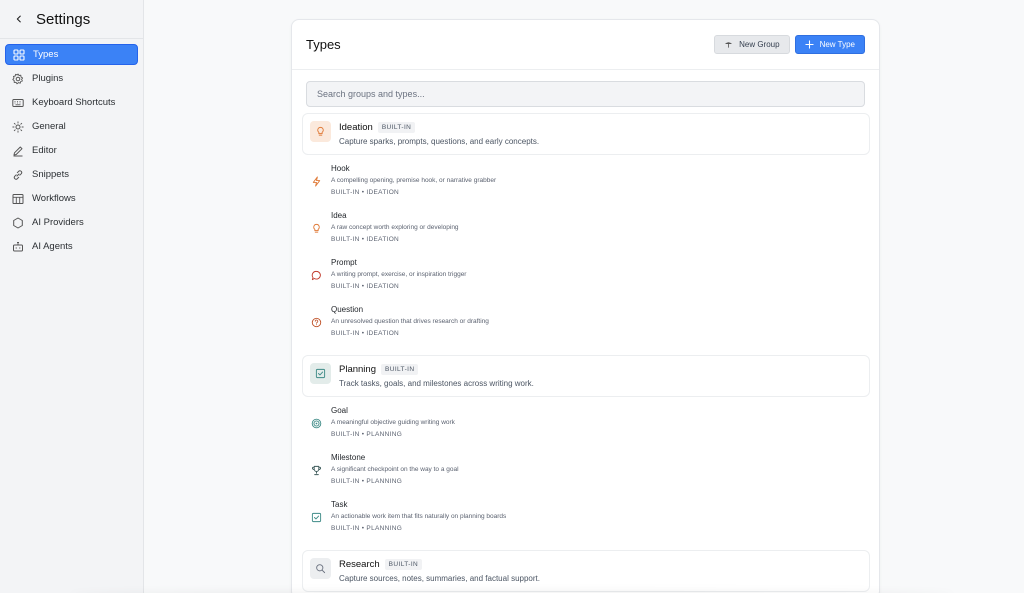 The height and width of the screenshot is (593, 1024). I want to click on sidebar-item-label: Workflows, so click(54, 198).